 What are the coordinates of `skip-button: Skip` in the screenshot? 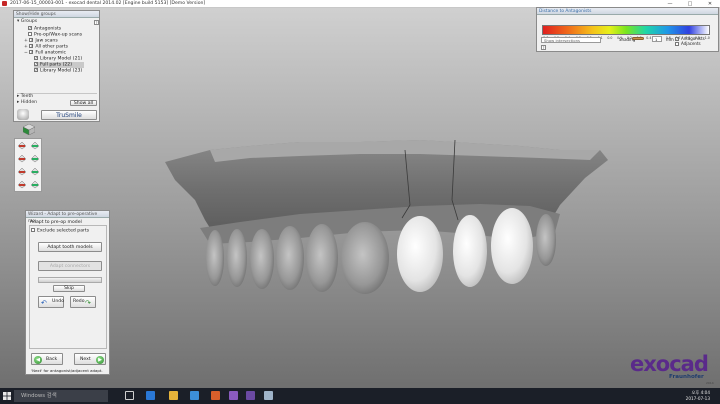 It's located at (69, 288).